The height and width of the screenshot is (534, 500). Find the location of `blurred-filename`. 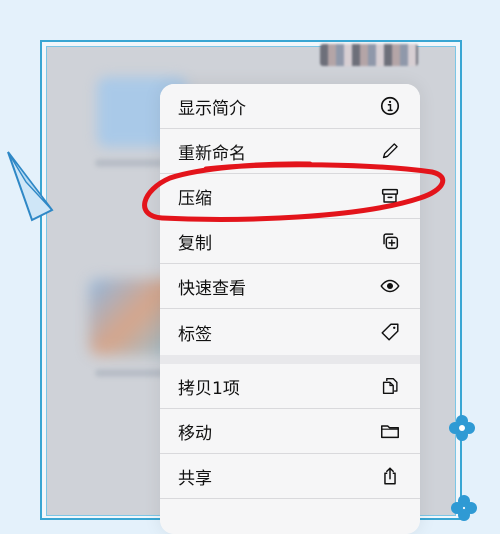

blurred-filename is located at coordinates (130, 163).